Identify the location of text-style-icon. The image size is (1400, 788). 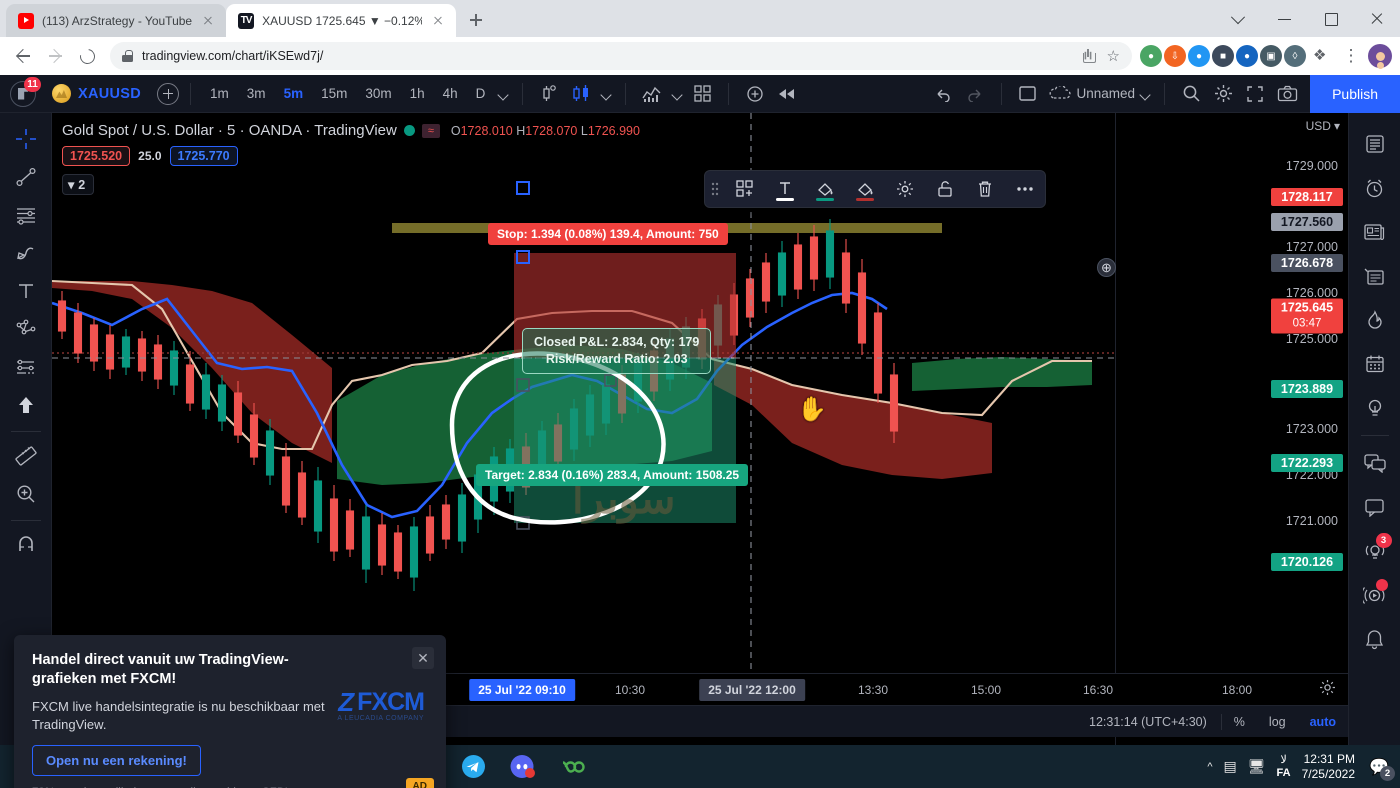
(785, 189).